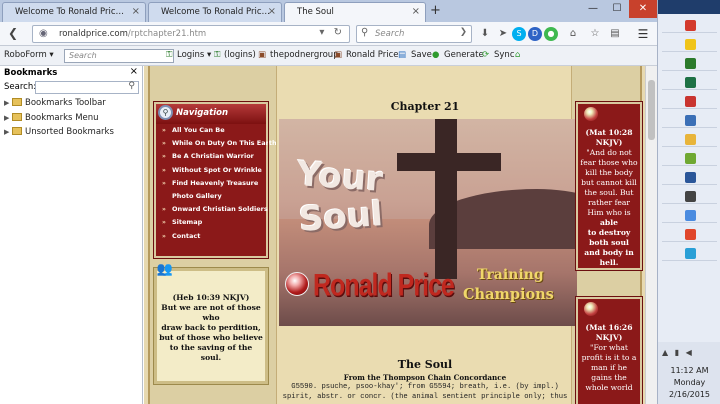 This screenshot has width=720, height=404. Describe the element at coordinates (262, 55) in the screenshot. I see `page-icon: ▣` at that location.